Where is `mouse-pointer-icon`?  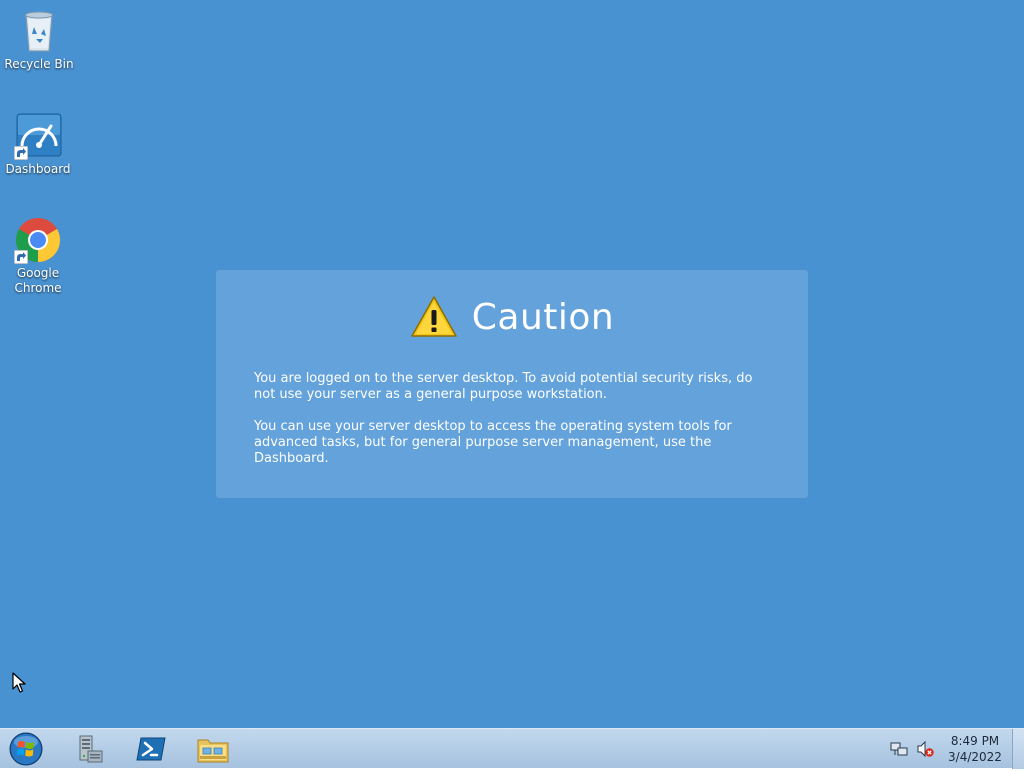
mouse-pointer-icon is located at coordinates (19, 682).